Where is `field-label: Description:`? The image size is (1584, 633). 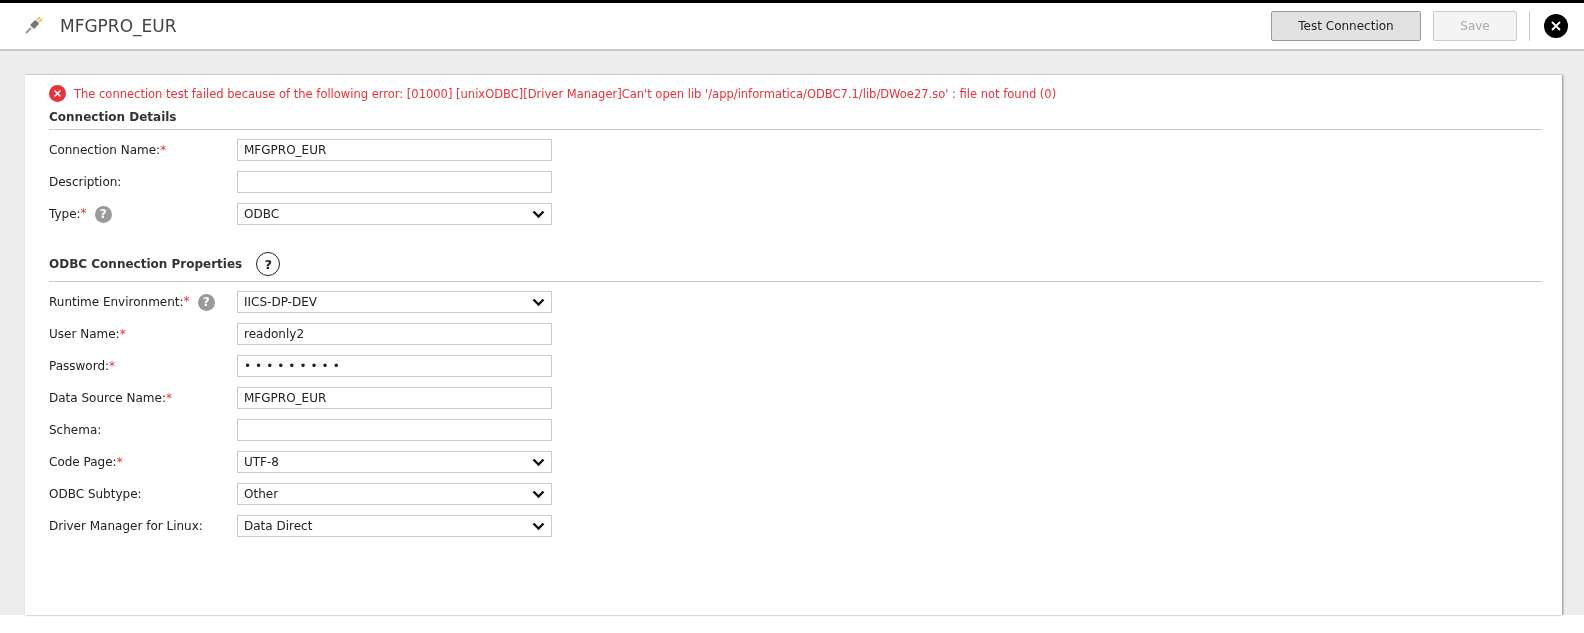
field-label: Description: is located at coordinates (85, 182).